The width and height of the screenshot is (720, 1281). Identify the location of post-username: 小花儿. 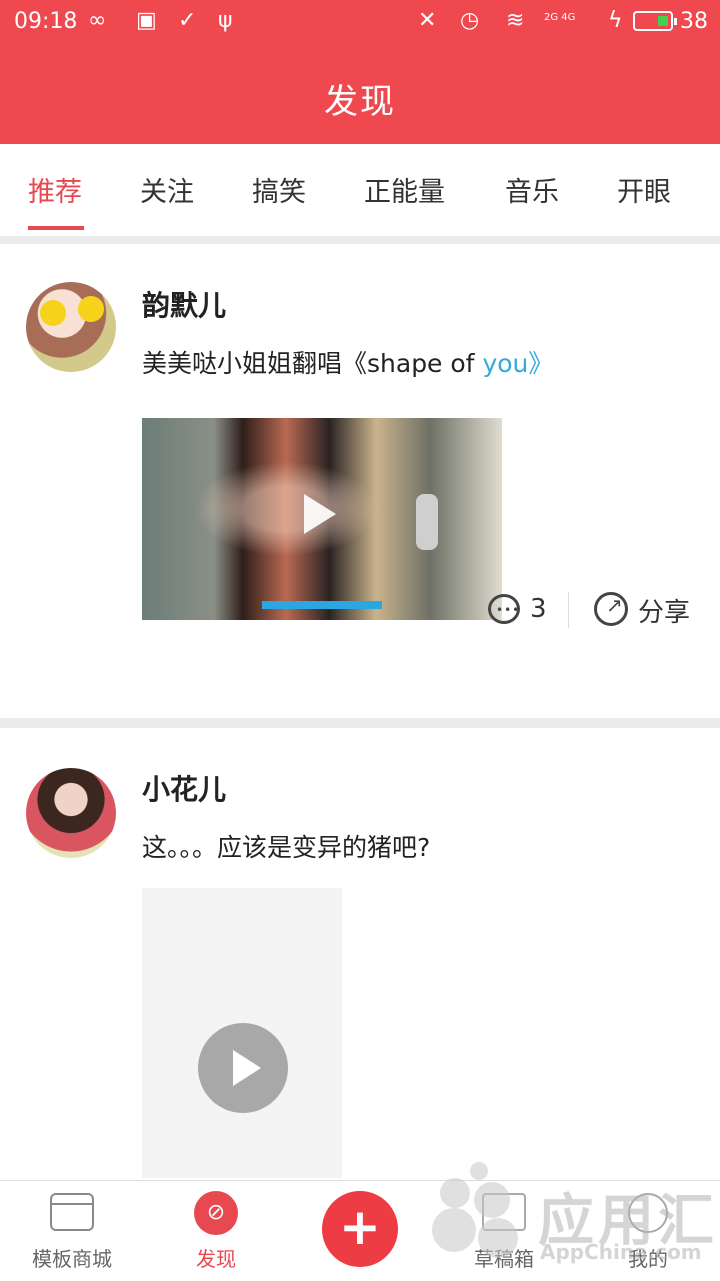
(184, 788).